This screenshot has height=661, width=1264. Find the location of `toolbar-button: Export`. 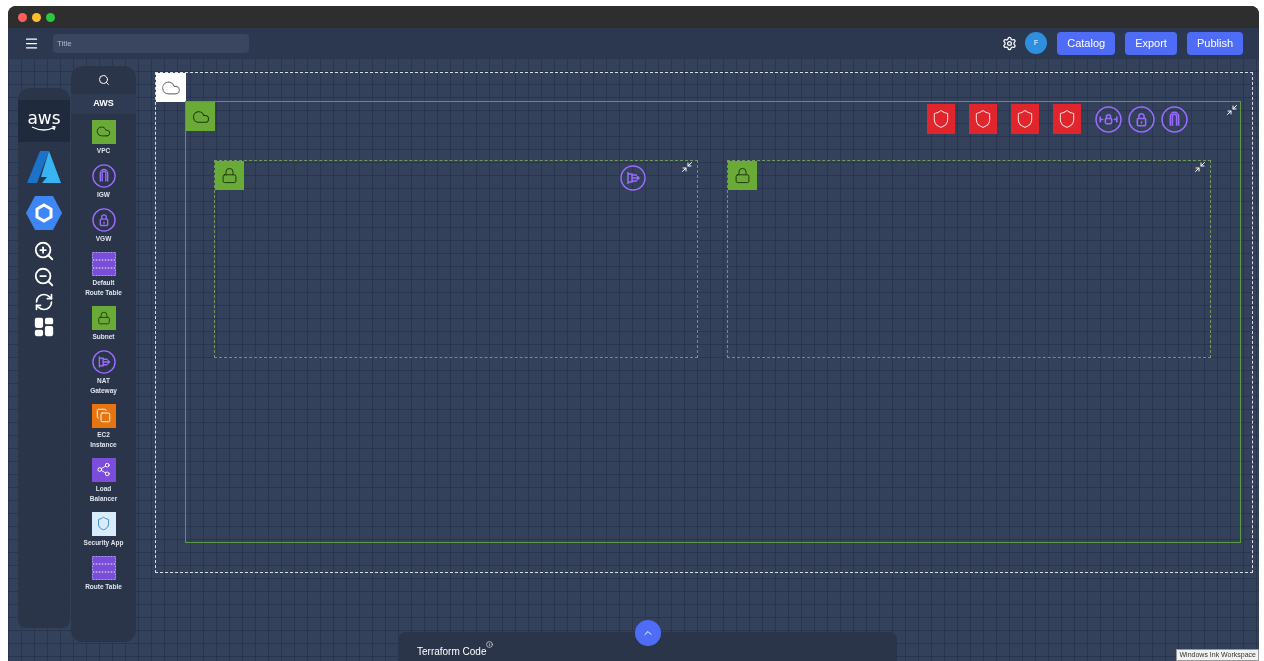

toolbar-button: Export is located at coordinates (1151, 43).